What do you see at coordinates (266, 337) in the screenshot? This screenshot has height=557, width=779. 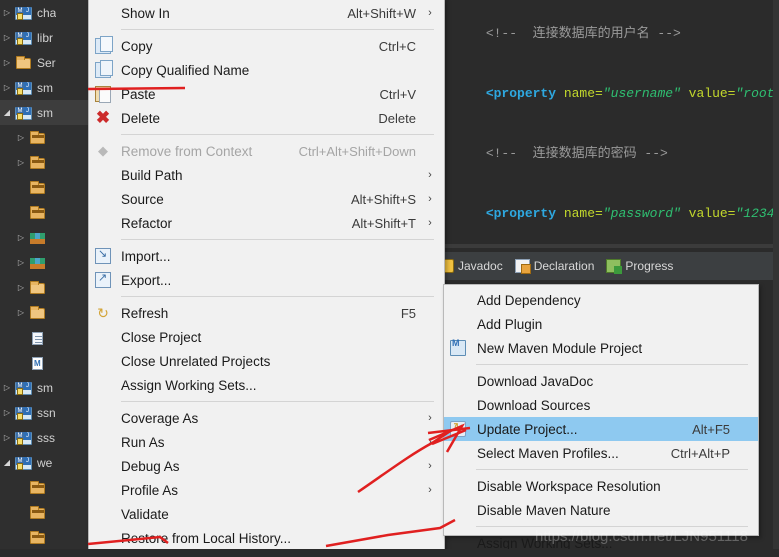 I see `menu-item-close-project: Close Project` at bounding box center [266, 337].